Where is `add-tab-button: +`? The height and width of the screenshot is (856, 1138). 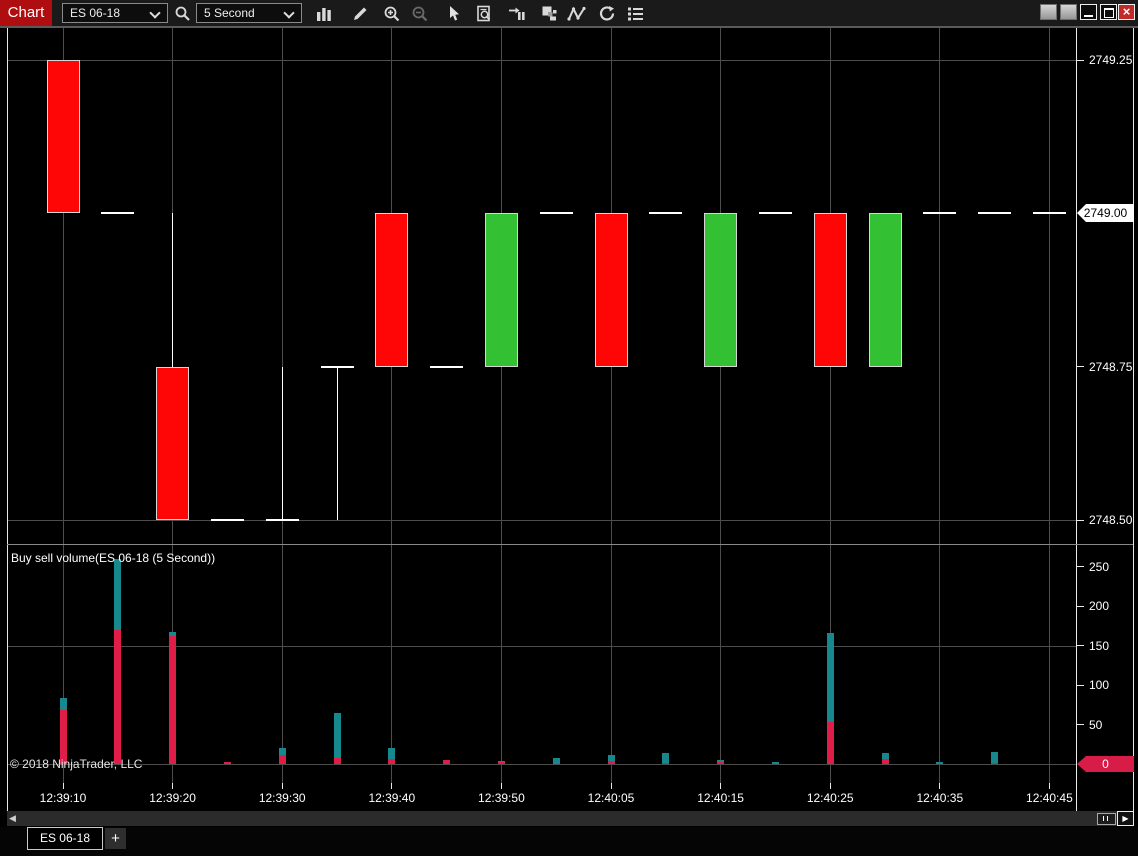
add-tab-button: + is located at coordinates (115, 838).